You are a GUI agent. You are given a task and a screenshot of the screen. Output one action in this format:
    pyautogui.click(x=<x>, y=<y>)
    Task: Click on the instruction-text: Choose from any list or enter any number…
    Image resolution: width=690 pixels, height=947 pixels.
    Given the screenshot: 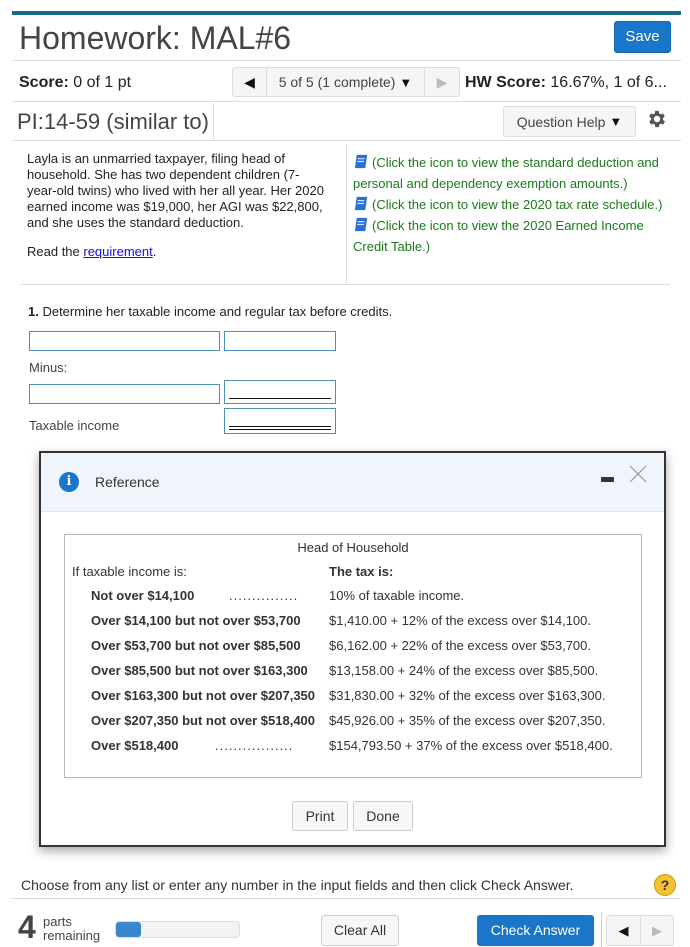 What is the action you would take?
    pyautogui.click(x=297, y=885)
    